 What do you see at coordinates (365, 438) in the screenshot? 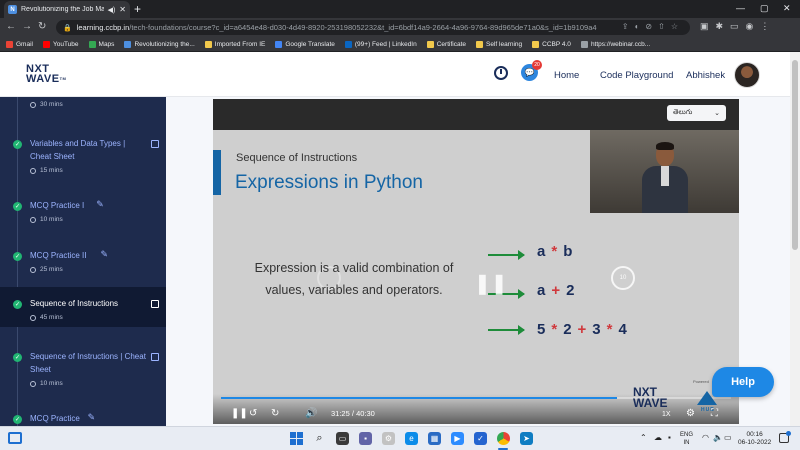
I see `teams-chat-icon: ▪` at bounding box center [365, 438].